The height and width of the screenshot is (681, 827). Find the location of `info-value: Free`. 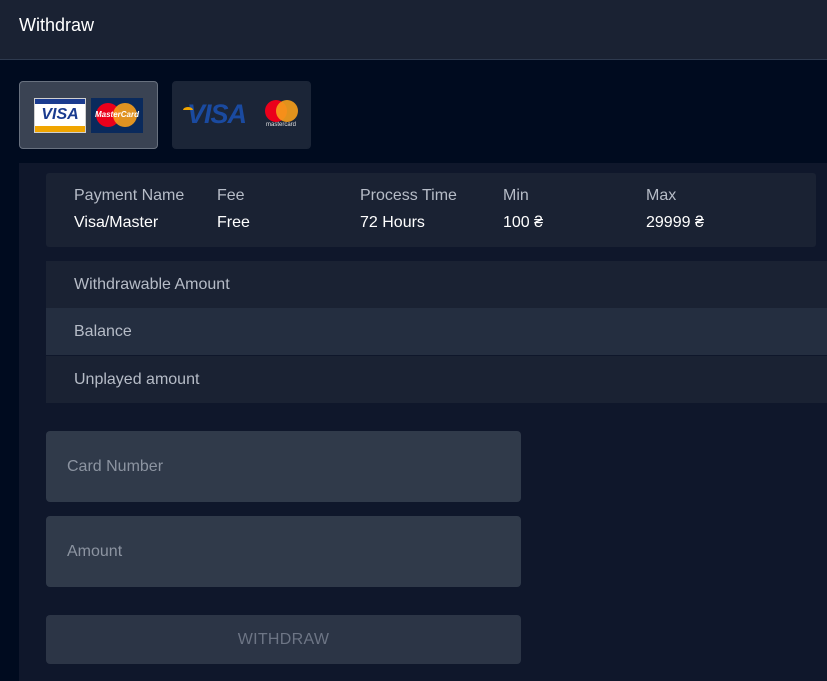

info-value: Free is located at coordinates (233, 222).